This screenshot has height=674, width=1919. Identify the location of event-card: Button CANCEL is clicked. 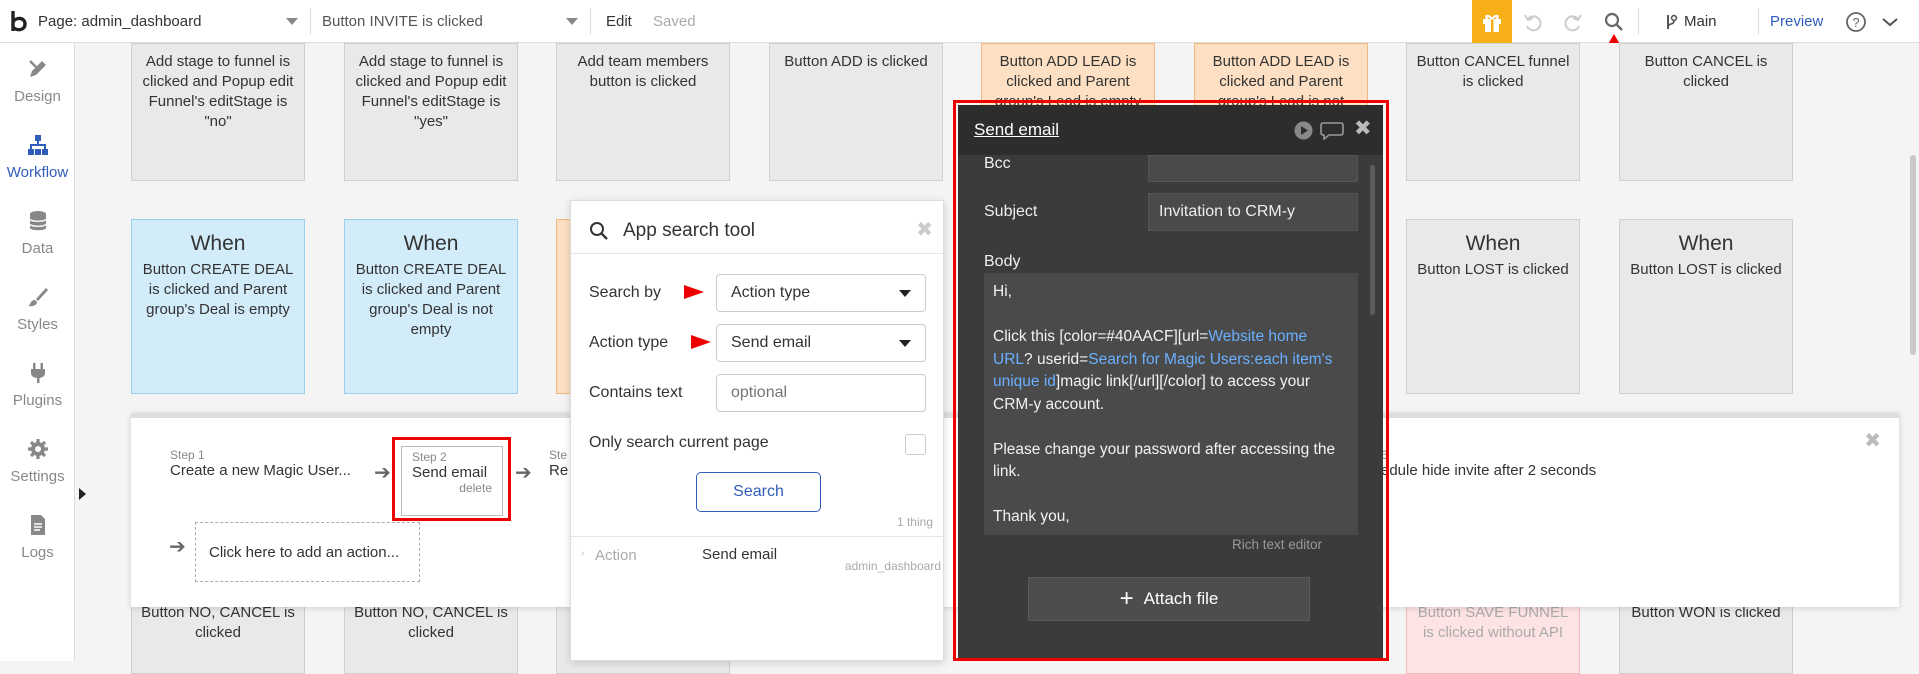
(1706, 112).